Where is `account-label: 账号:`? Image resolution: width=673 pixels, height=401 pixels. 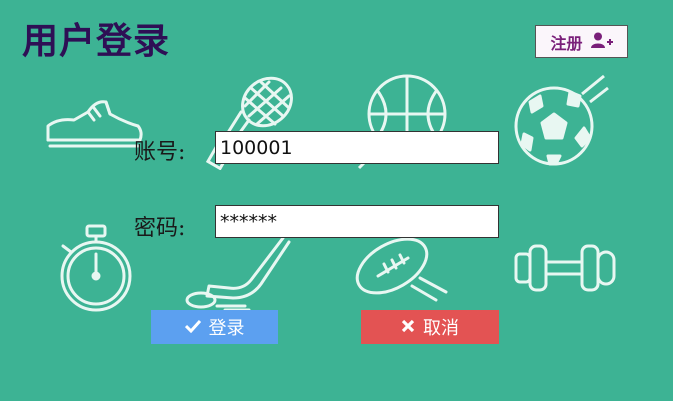
account-label: 账号: is located at coordinates (160, 152).